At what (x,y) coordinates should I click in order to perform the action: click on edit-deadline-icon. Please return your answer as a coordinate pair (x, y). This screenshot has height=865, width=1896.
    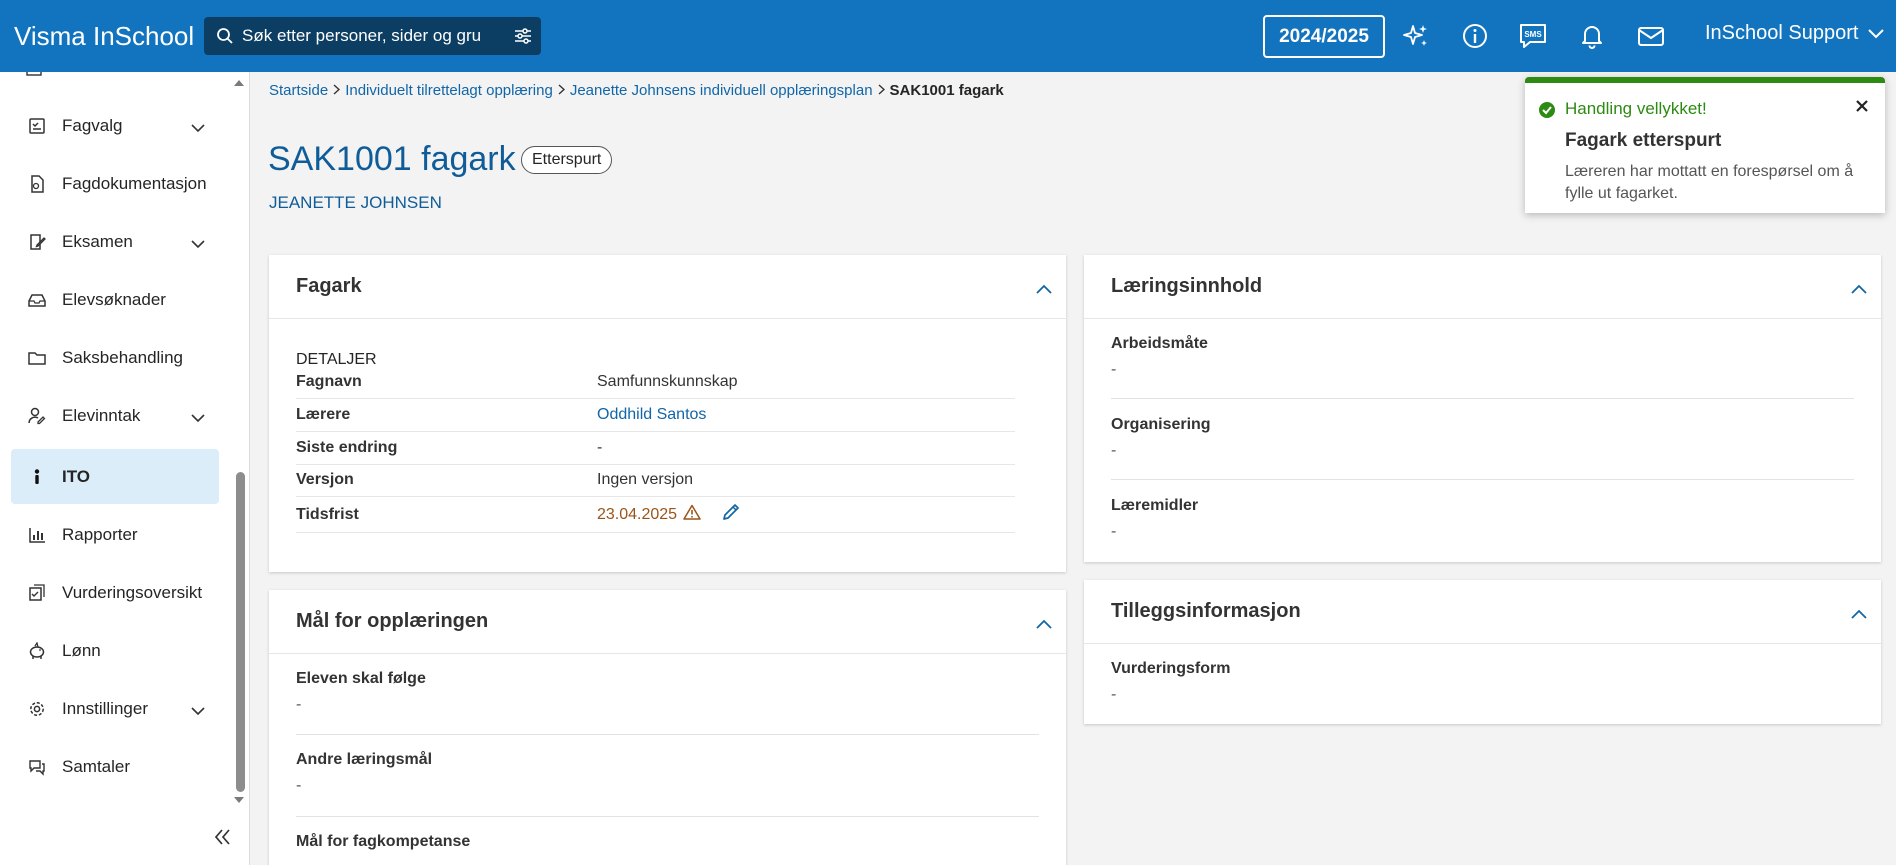
    Looking at the image, I should click on (731, 514).